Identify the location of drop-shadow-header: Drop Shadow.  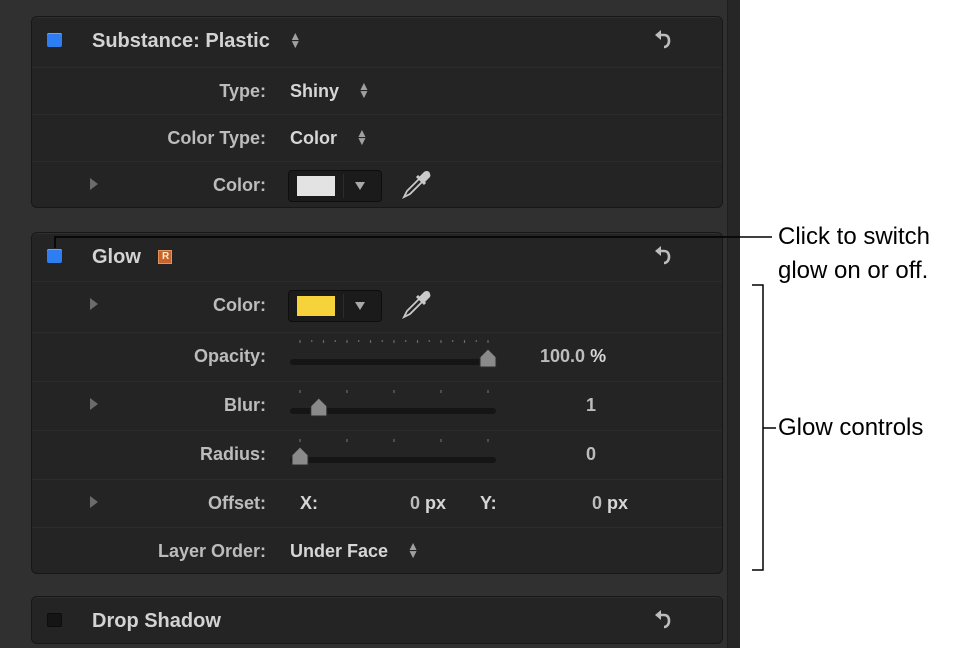
(377, 620).